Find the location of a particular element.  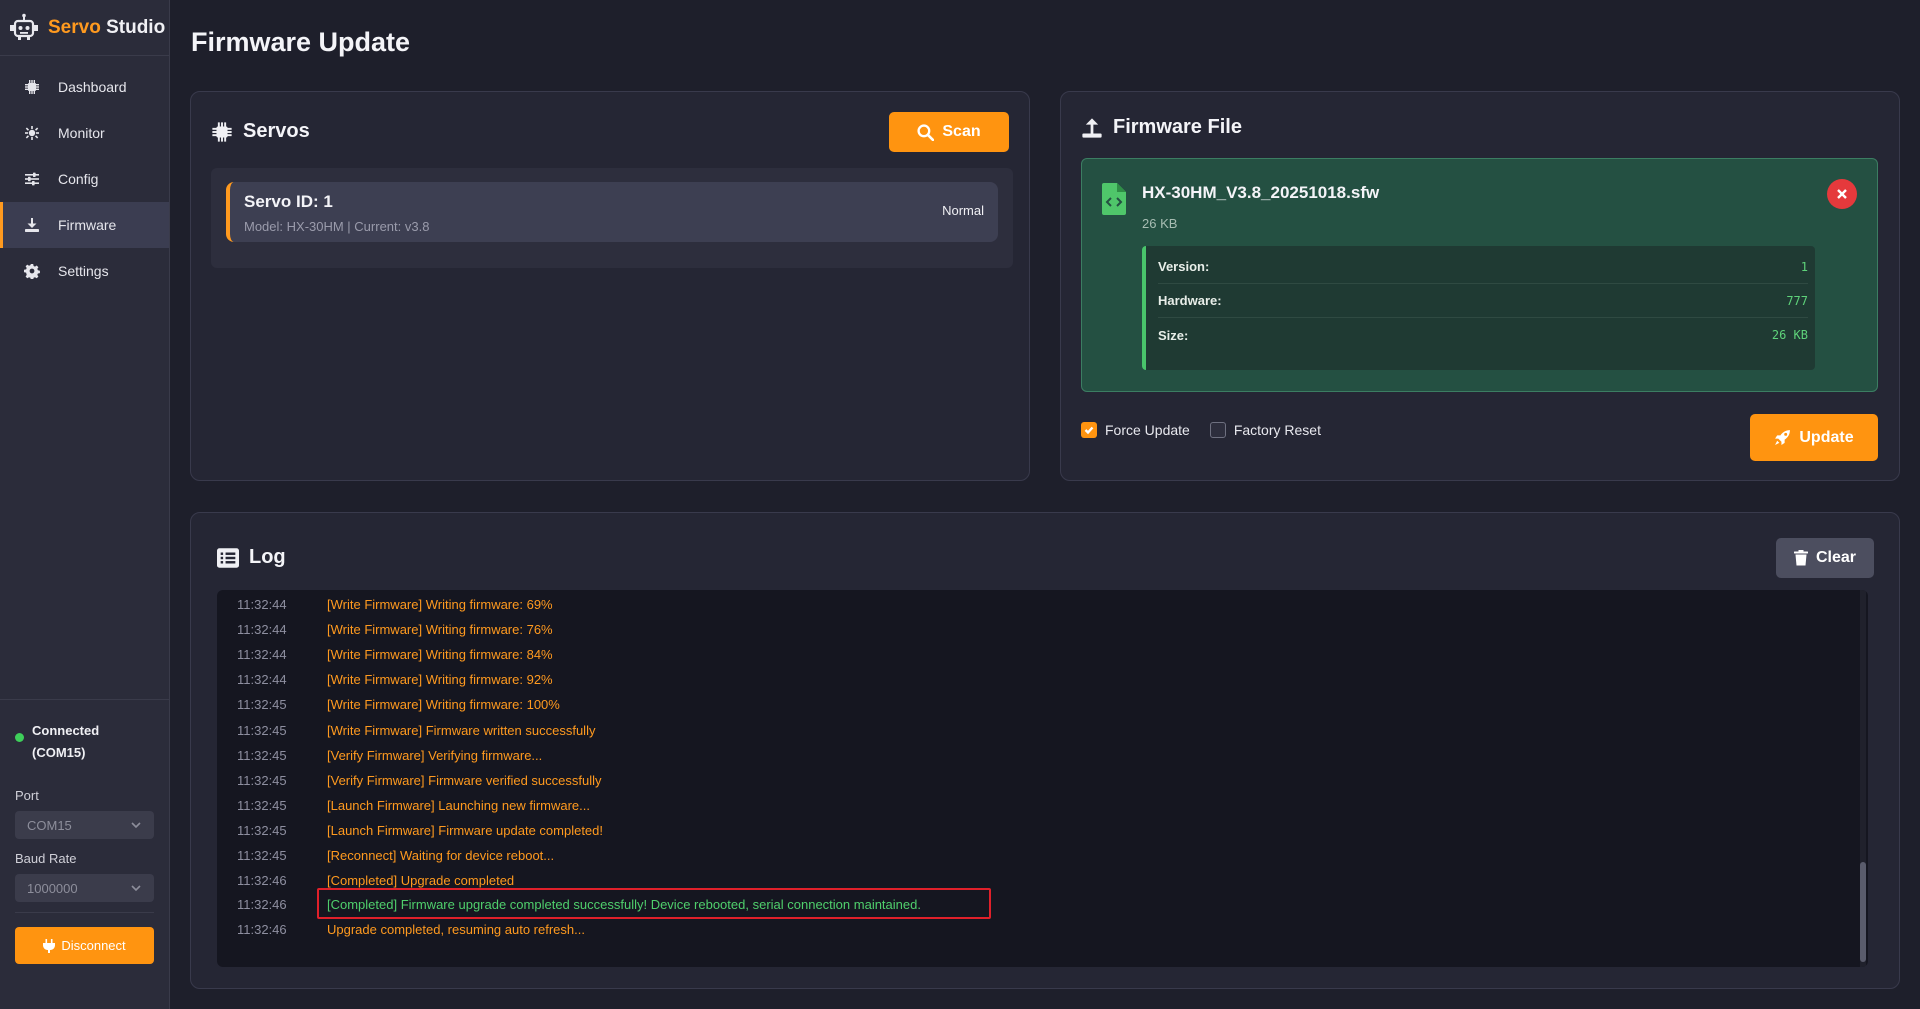

checkbox-checked-icon is located at coordinates (1089, 430).